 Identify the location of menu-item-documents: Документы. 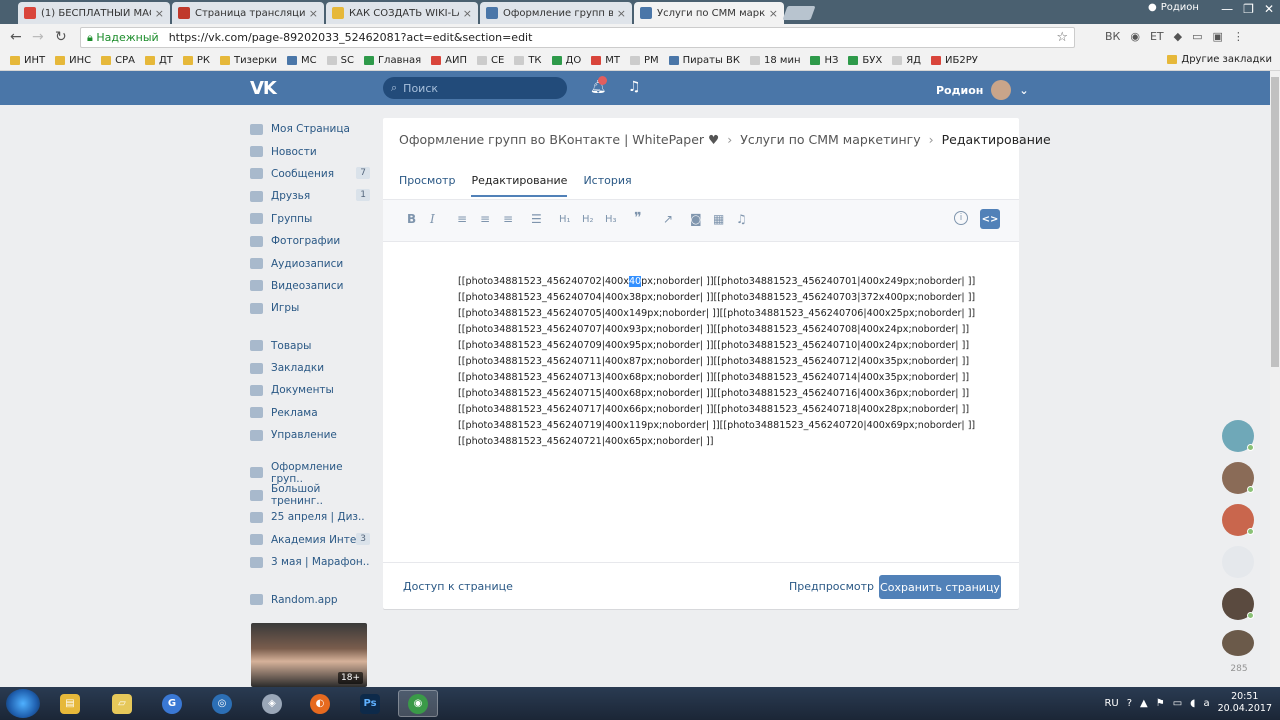
(310, 390).